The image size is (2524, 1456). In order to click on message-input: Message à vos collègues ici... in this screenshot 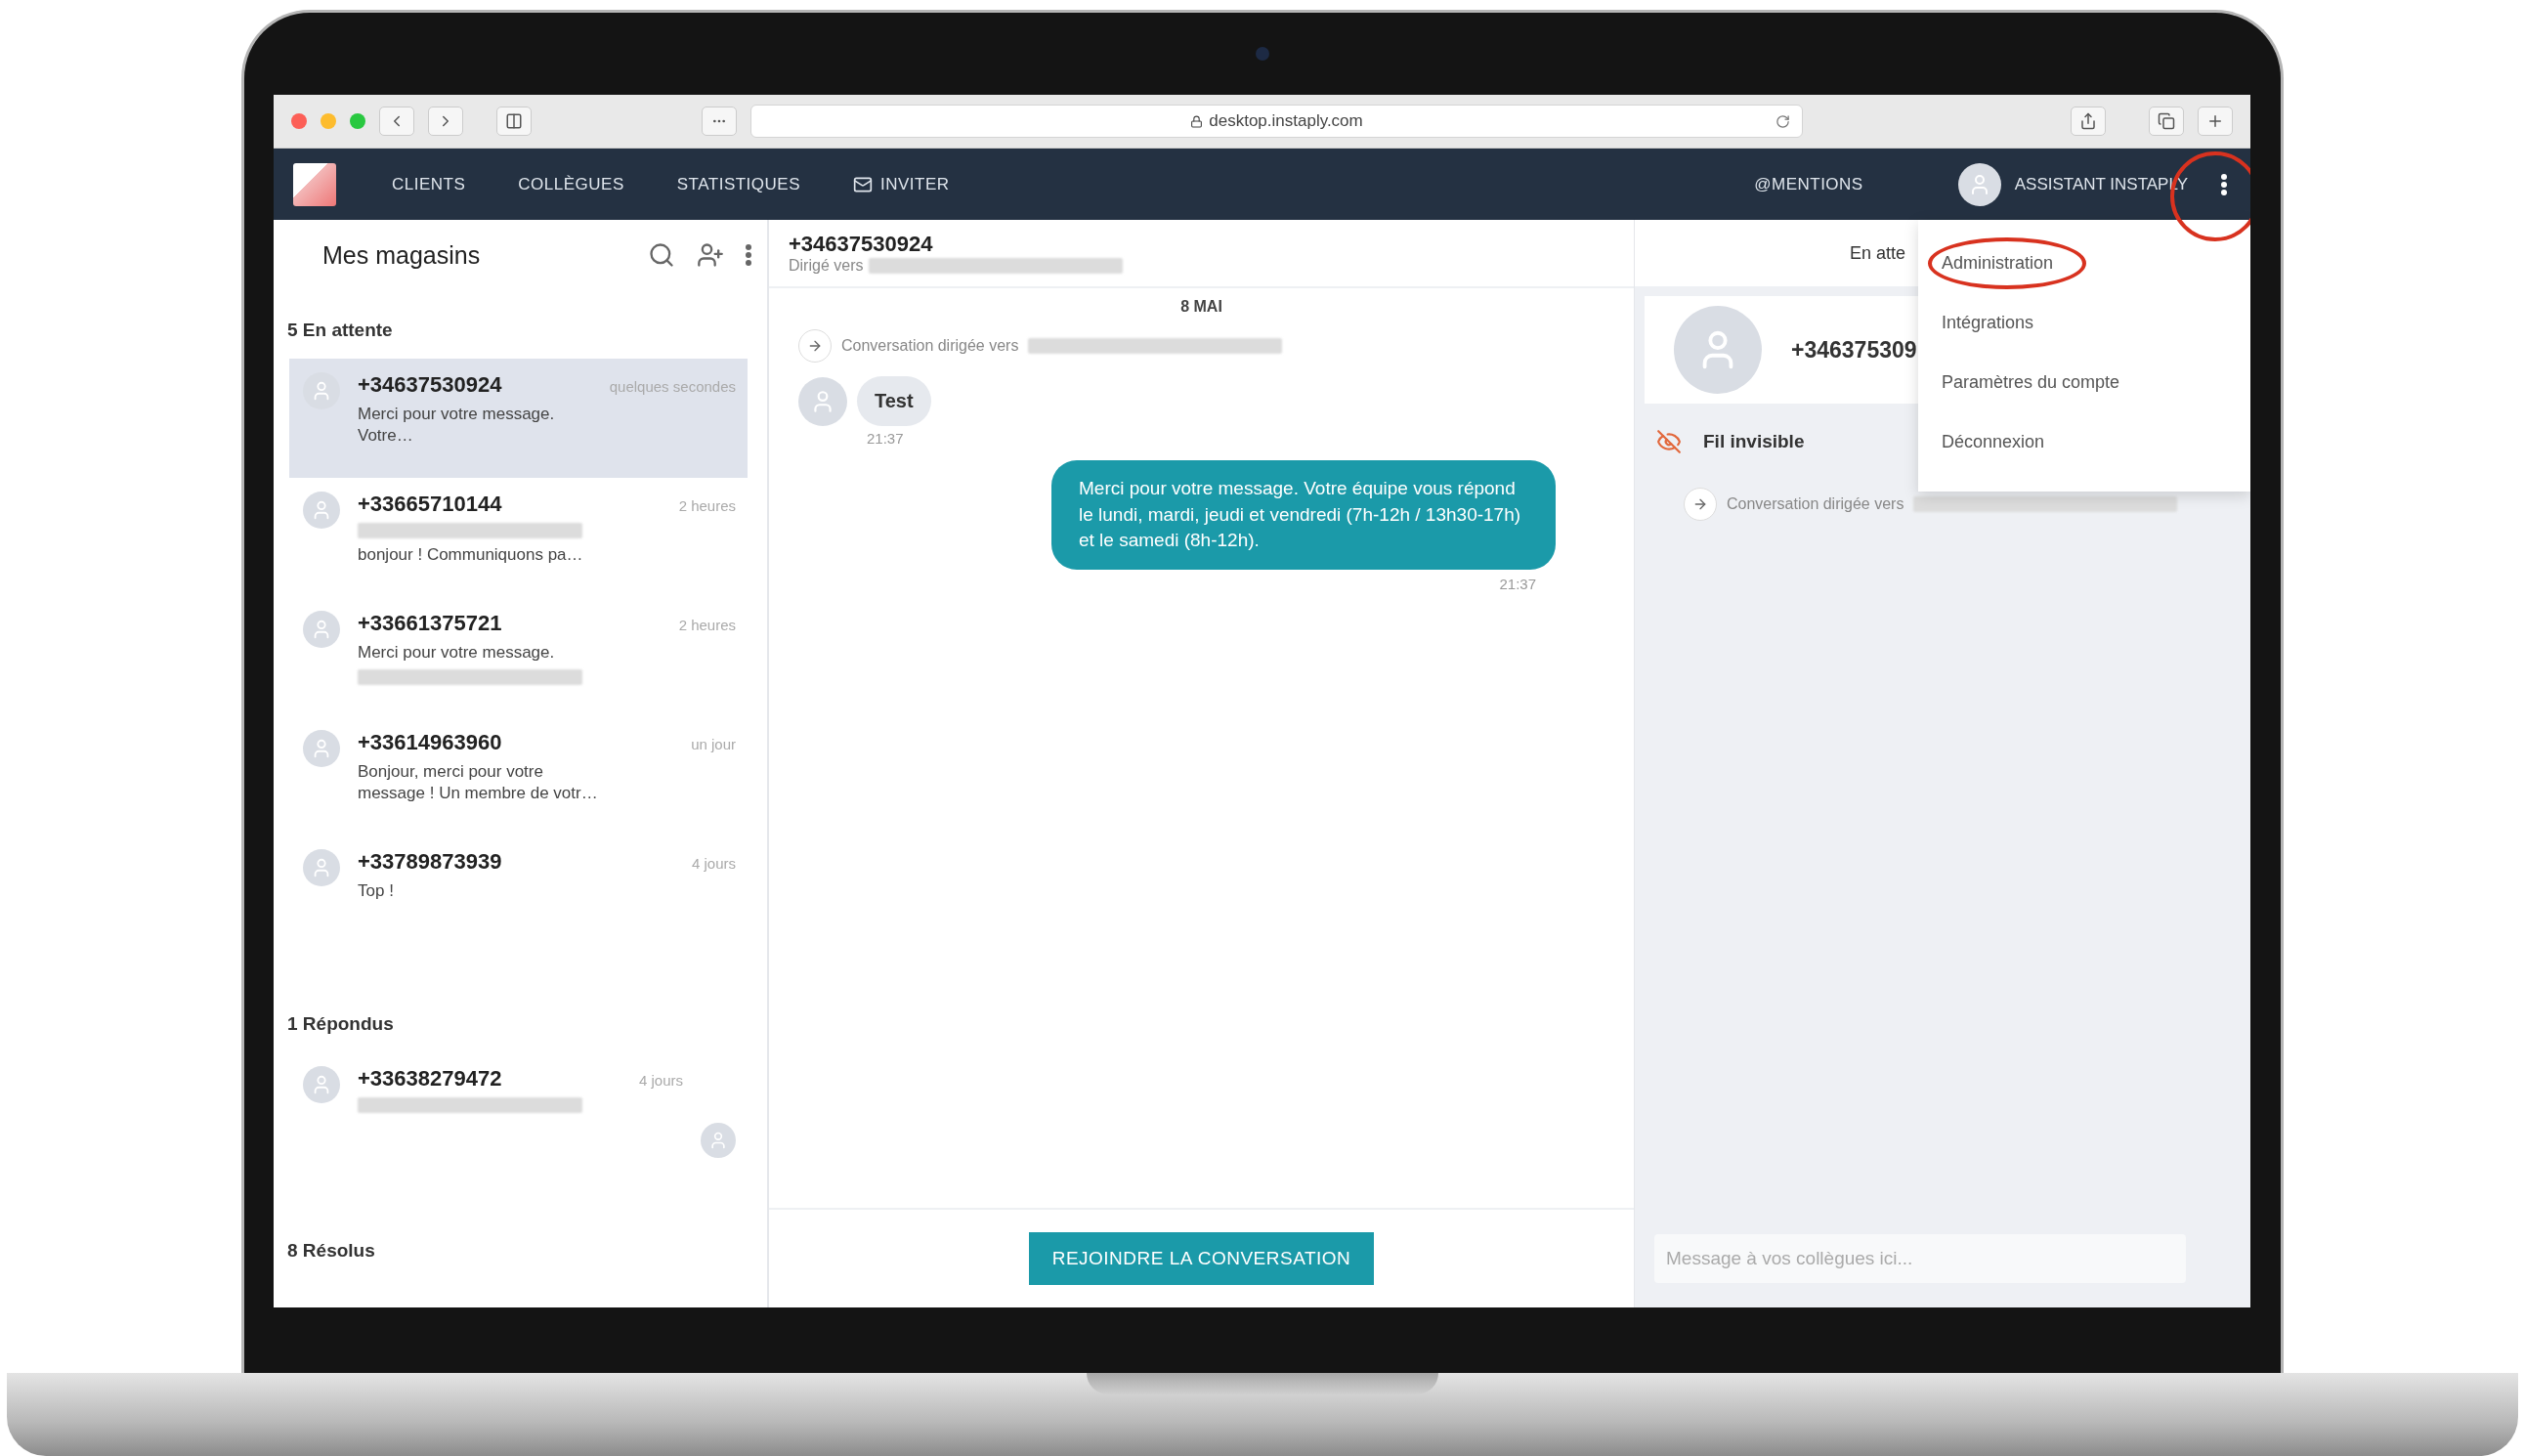, I will do `click(1920, 1258)`.